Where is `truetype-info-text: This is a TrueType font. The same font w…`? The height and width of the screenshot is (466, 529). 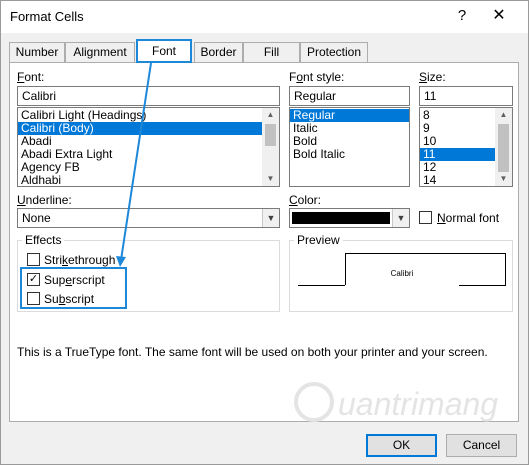
truetype-info-text: This is a TrueType font. The same font w… is located at coordinates (252, 352).